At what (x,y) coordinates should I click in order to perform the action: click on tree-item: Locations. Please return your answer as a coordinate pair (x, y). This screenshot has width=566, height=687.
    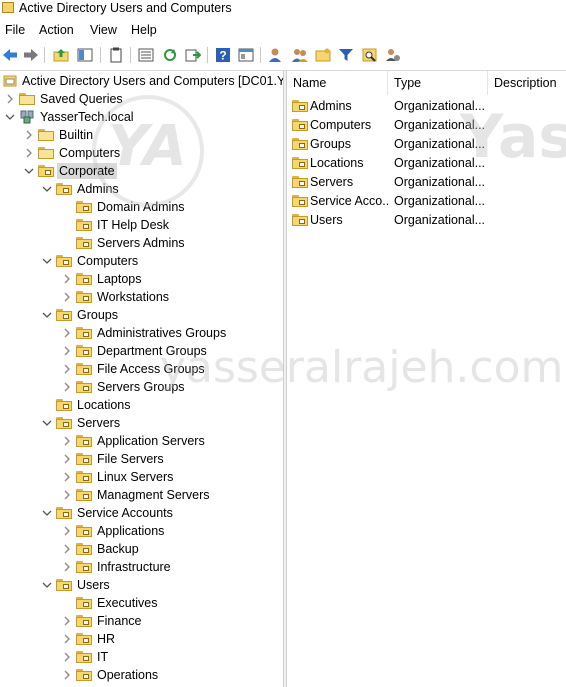
    Looking at the image, I should click on (141, 405).